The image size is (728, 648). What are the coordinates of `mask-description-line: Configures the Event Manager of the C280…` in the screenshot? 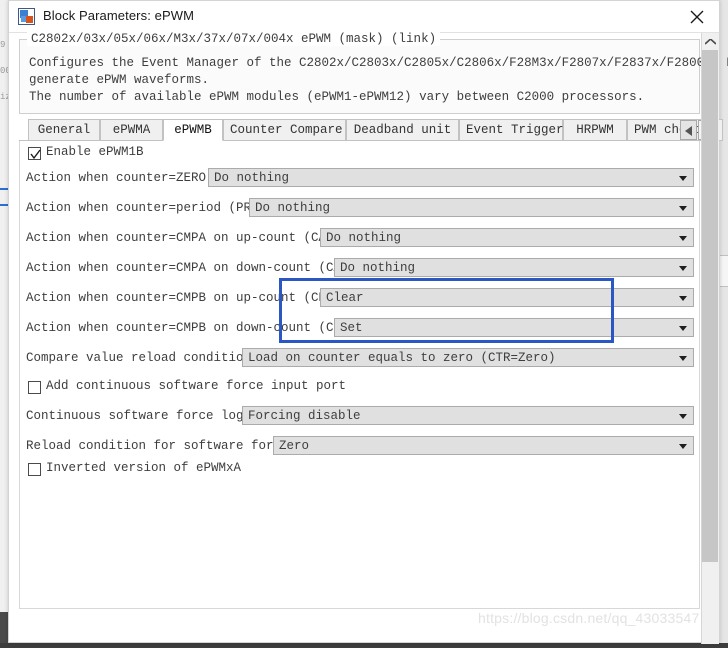 It's located at (378, 63).